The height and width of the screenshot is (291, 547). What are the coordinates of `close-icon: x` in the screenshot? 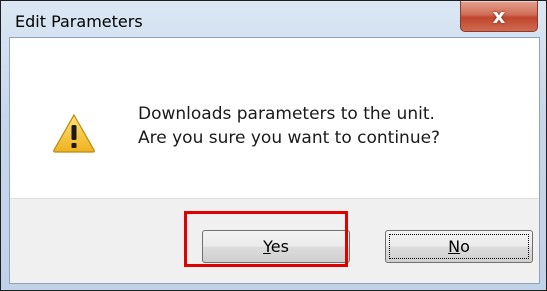 It's located at (499, 16).